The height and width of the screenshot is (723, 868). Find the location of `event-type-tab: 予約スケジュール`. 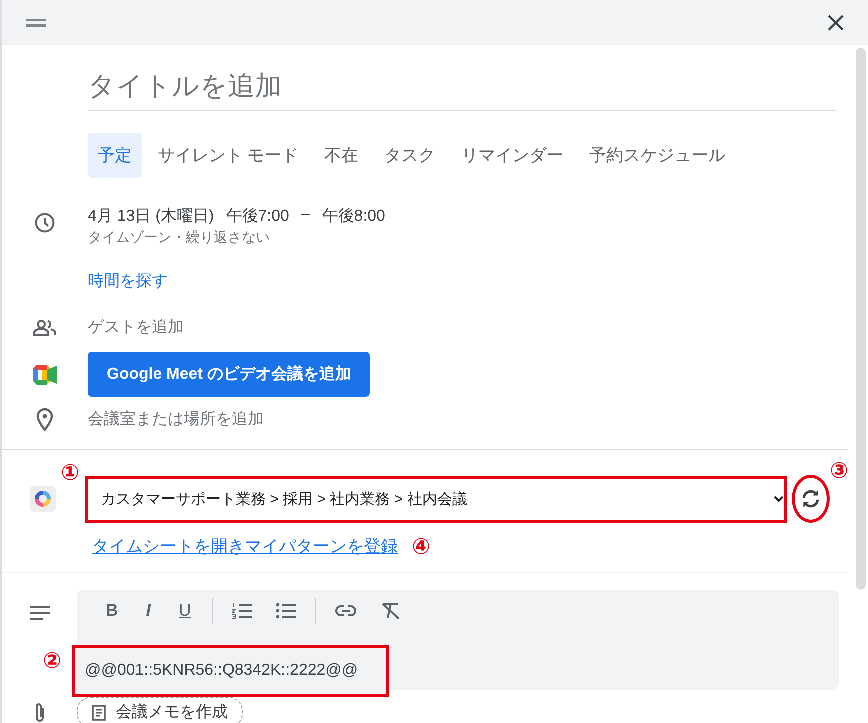

event-type-tab: 予約スケジュール is located at coordinates (658, 155).